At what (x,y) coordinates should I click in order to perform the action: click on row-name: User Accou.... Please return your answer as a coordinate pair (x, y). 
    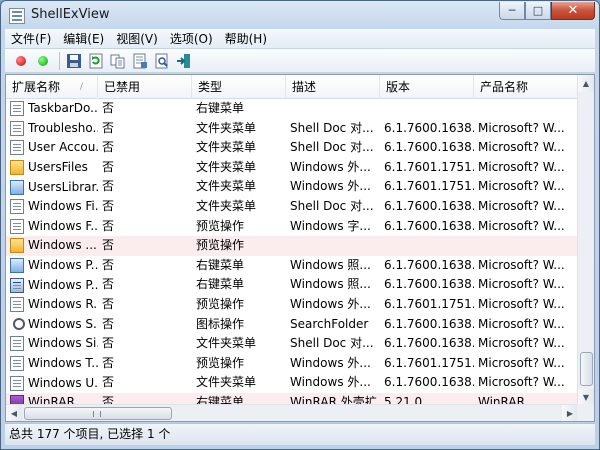
    Looking at the image, I should click on (63, 147).